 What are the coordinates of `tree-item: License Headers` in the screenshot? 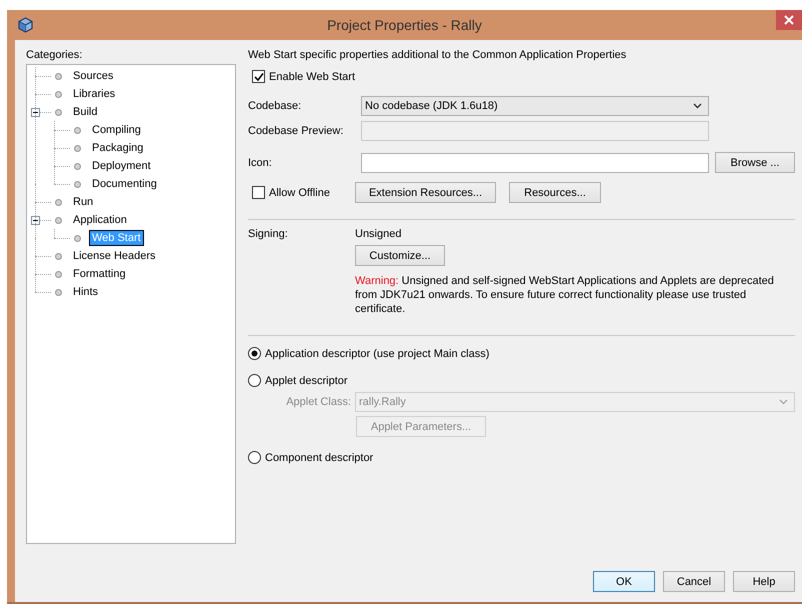 It's located at (114, 256).